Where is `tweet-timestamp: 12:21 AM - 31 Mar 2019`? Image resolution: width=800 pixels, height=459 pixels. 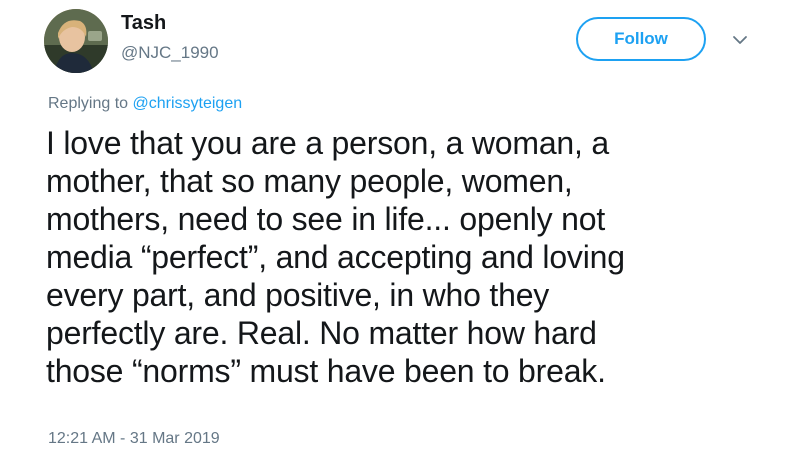
tweet-timestamp: 12:21 AM - 31 Mar 2019 is located at coordinates (134, 439).